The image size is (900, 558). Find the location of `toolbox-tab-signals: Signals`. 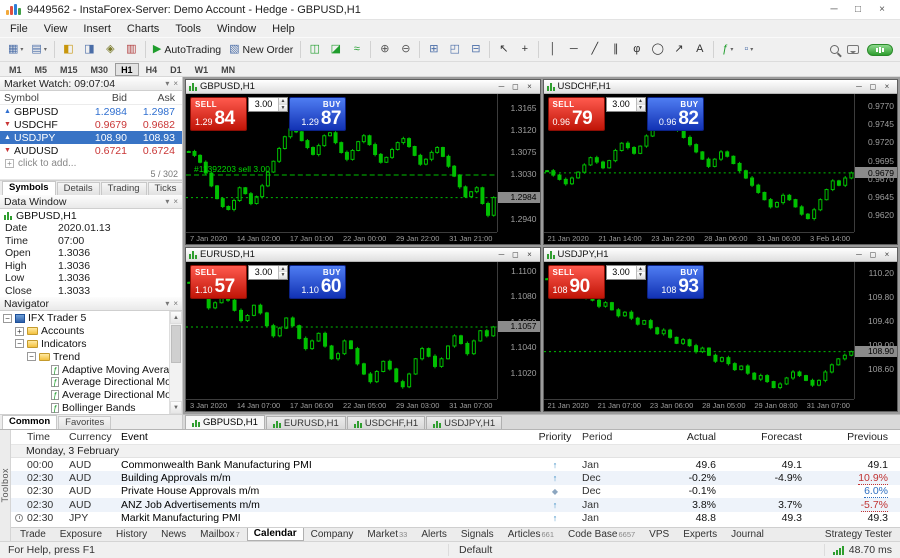

toolbox-tab-signals: Signals is located at coordinates (477, 534).